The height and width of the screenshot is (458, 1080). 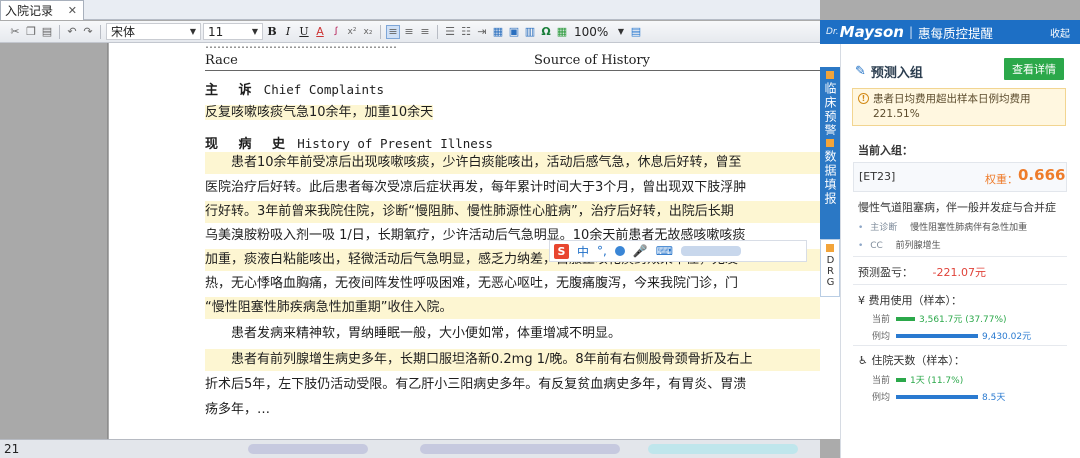 I want to click on view-details-button: 查看详情, so click(x=1034, y=69).